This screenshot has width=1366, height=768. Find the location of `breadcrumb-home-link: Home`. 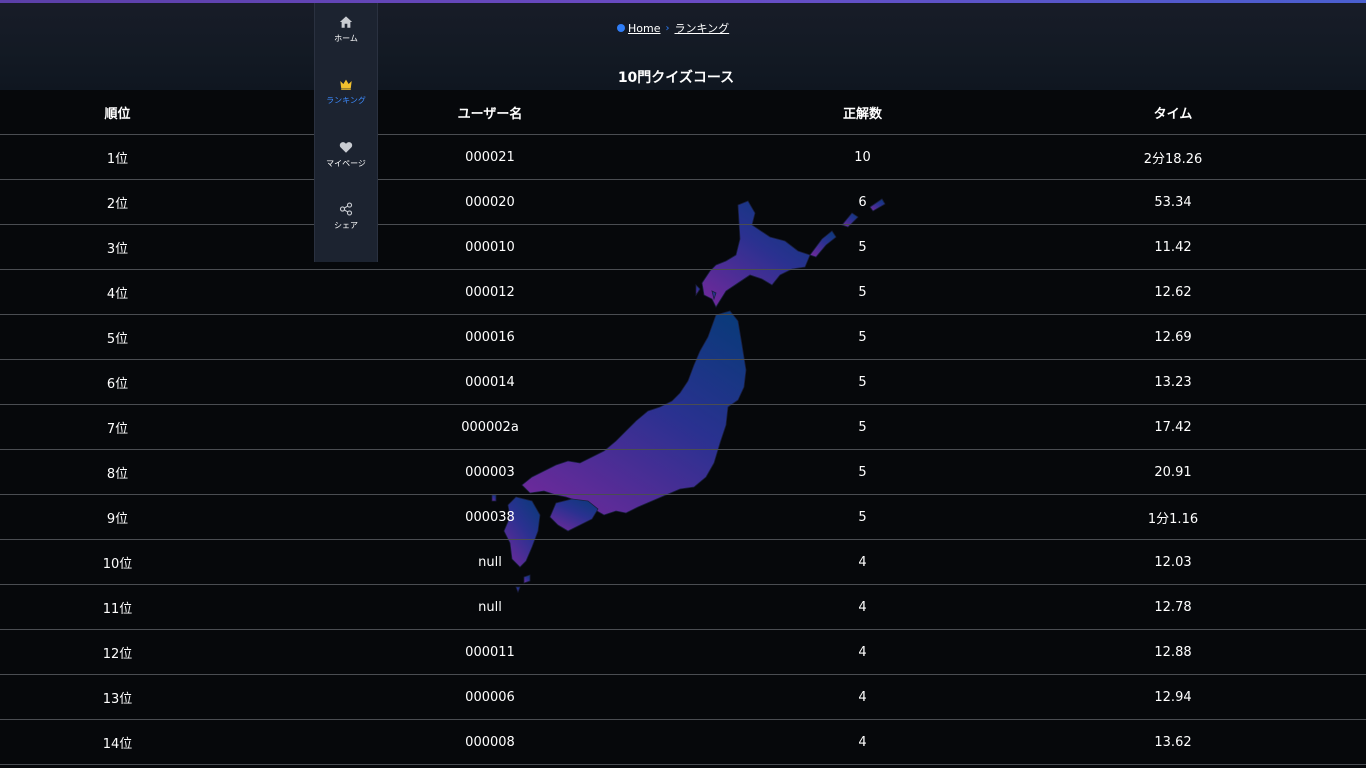

breadcrumb-home-link: Home is located at coordinates (644, 28).